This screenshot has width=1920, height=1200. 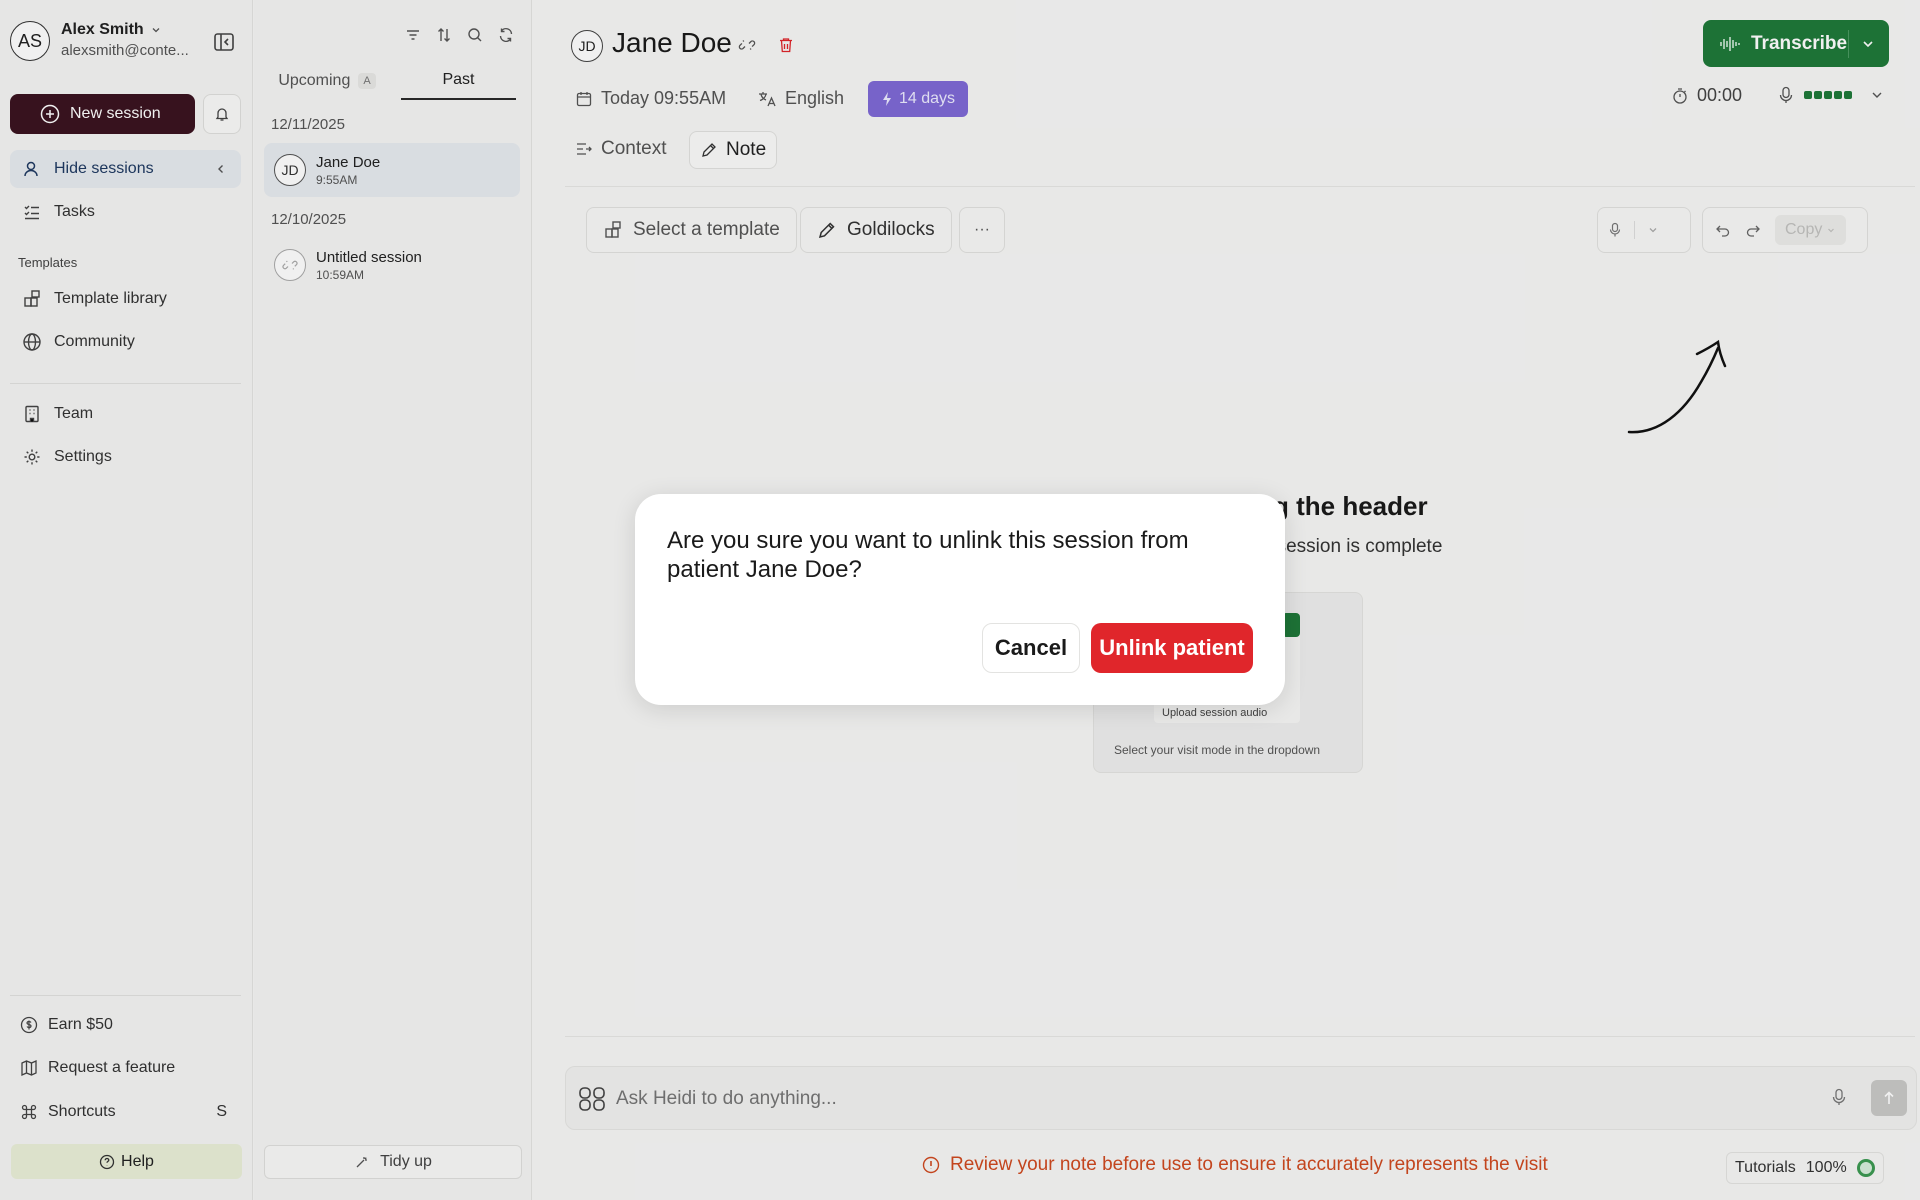 I want to click on cancel-label: Cancel, so click(x=1031, y=647).